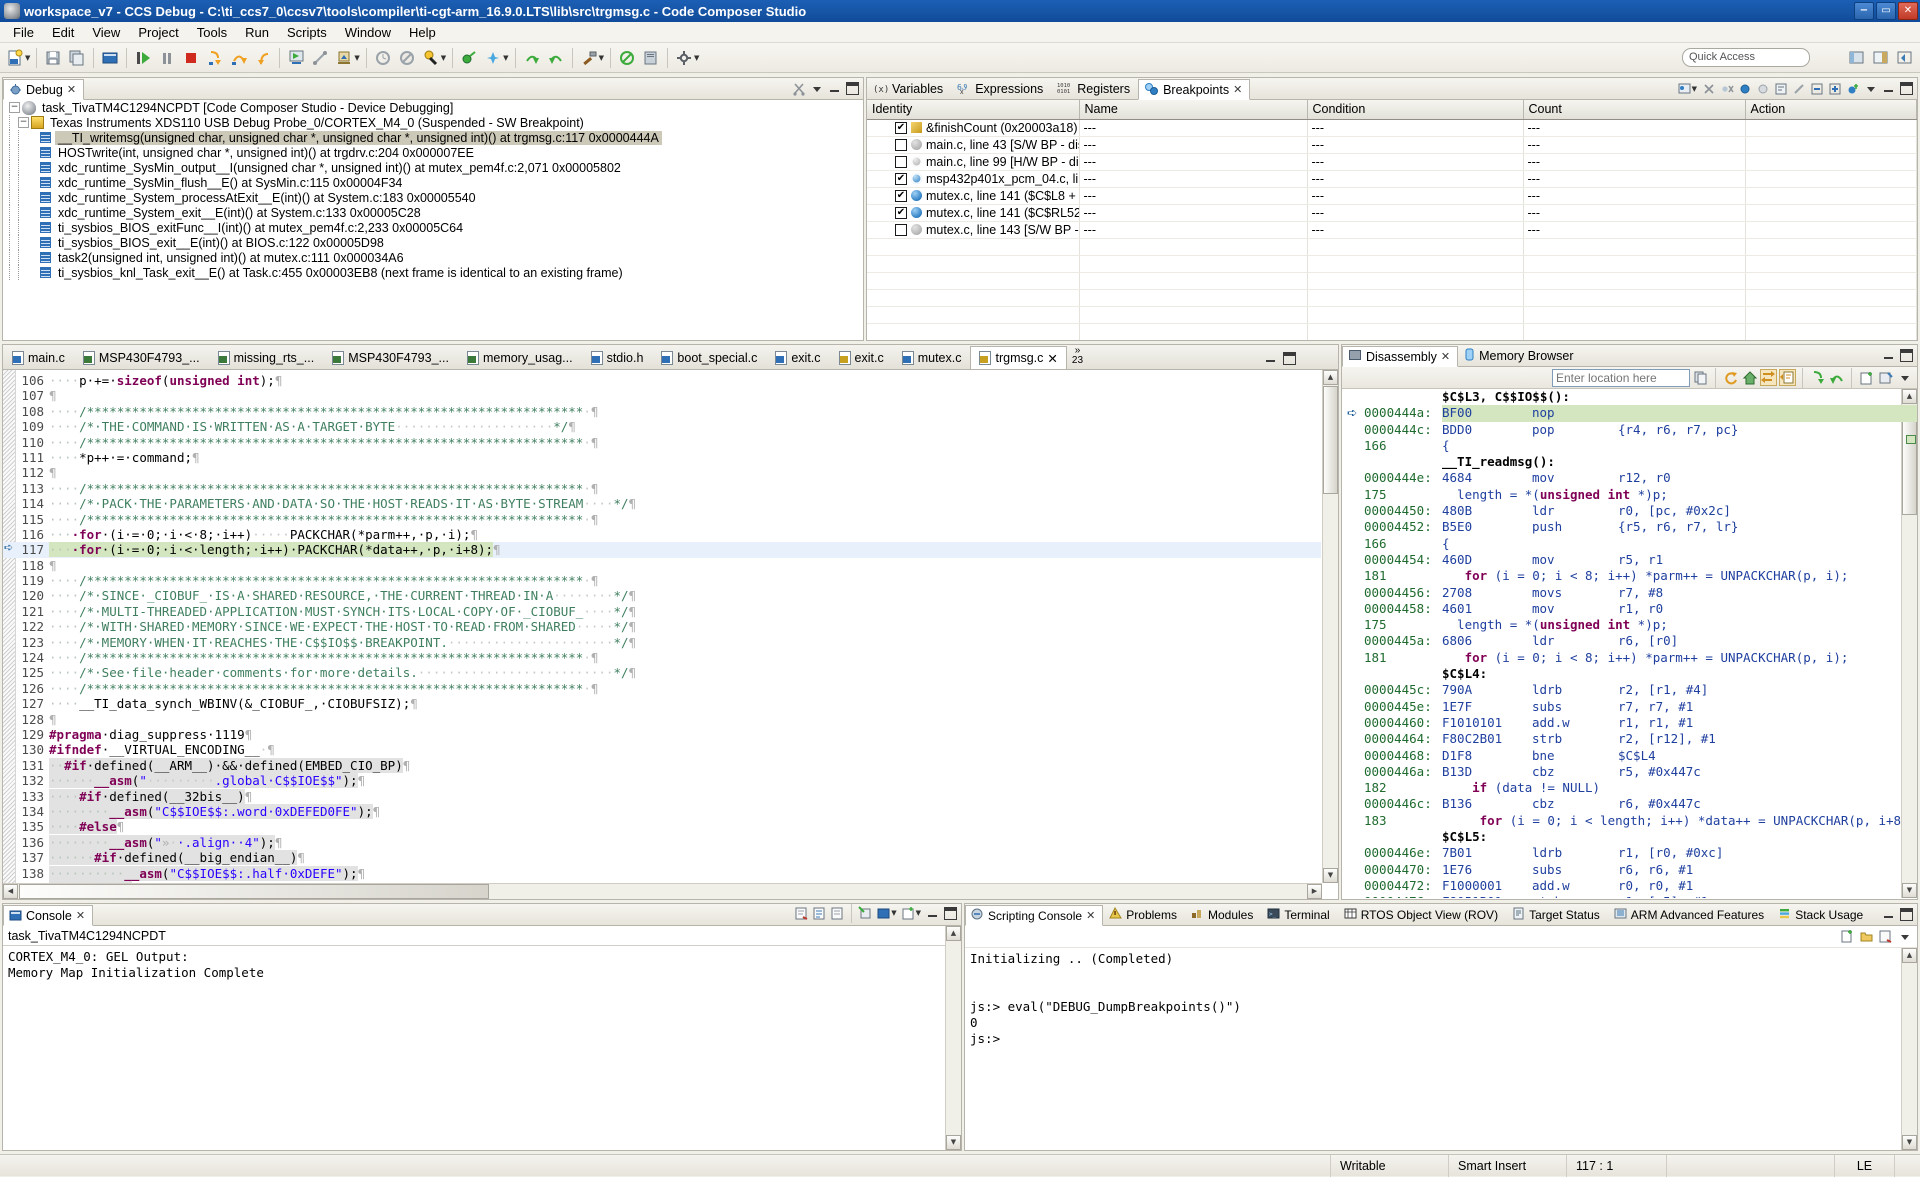 The width and height of the screenshot is (1920, 1177). What do you see at coordinates (861, 357) in the screenshot?
I see `editor-tab-exit-c: exit.c` at bounding box center [861, 357].